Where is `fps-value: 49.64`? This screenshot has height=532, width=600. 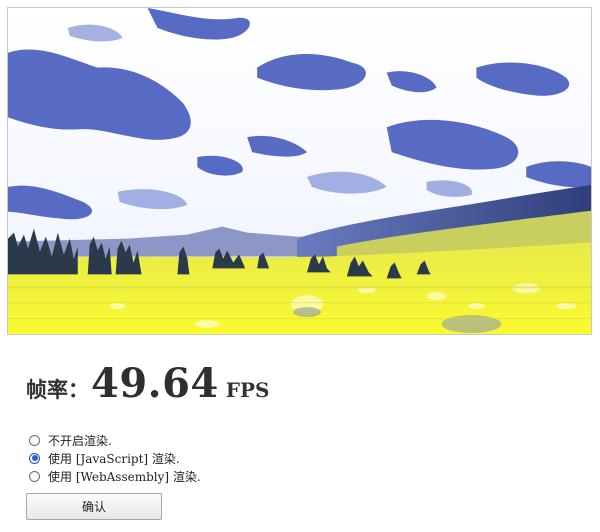 fps-value: 49.64 is located at coordinates (155, 383).